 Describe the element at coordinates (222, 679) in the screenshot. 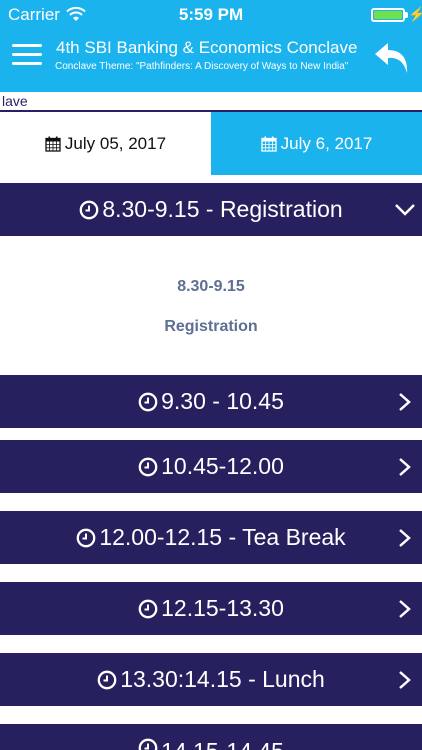

I see `session-label: 13.30:14.15 - Lunch` at that location.